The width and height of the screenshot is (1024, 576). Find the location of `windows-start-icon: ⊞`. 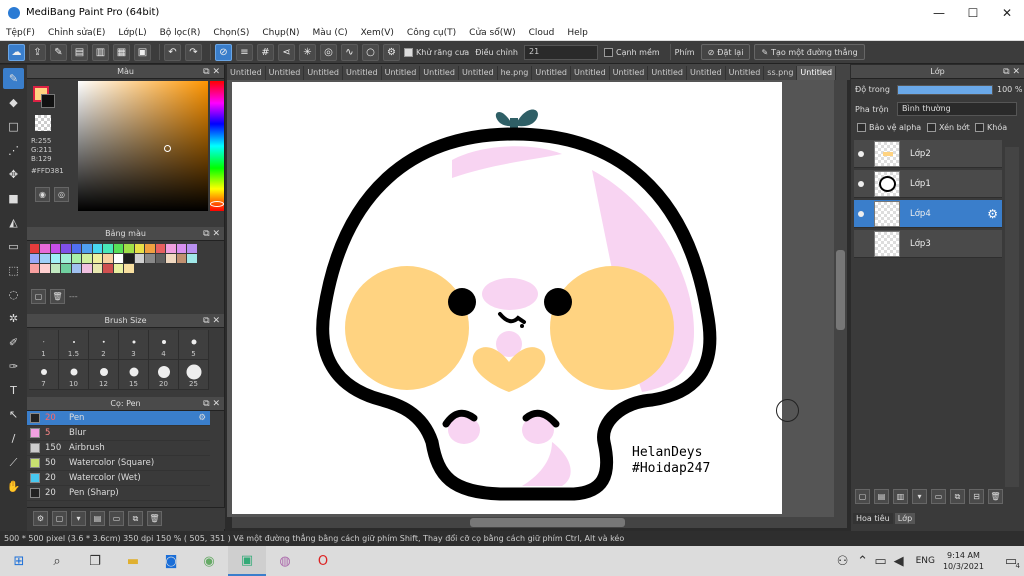

windows-start-icon: ⊞ is located at coordinates (19, 561).